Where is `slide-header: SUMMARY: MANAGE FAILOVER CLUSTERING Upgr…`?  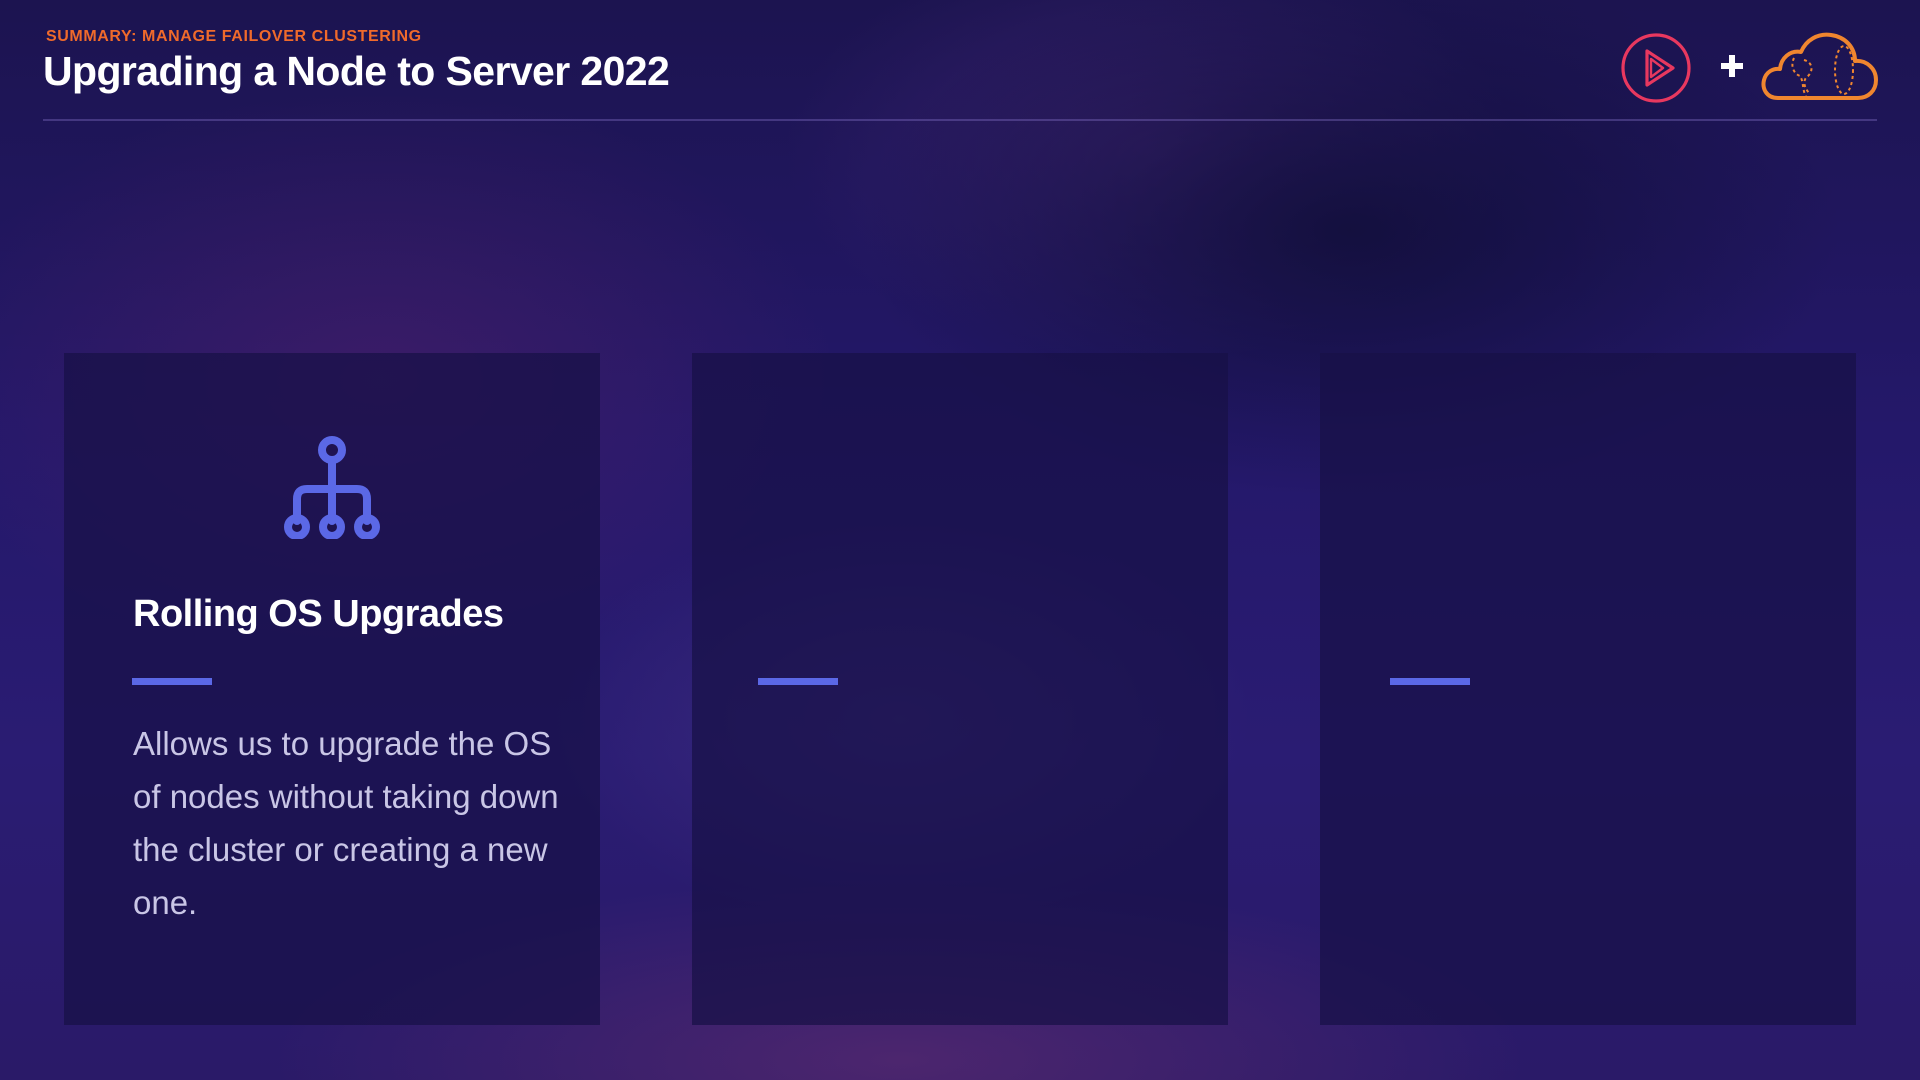 slide-header: SUMMARY: MANAGE FAILOVER CLUSTERING Upgr… is located at coordinates (960, 74).